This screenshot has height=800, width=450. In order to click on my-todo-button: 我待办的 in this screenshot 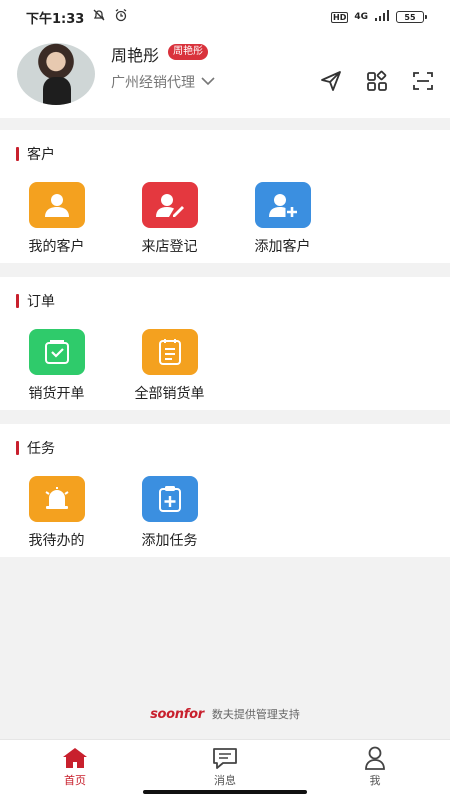, I will do `click(56, 513)`.